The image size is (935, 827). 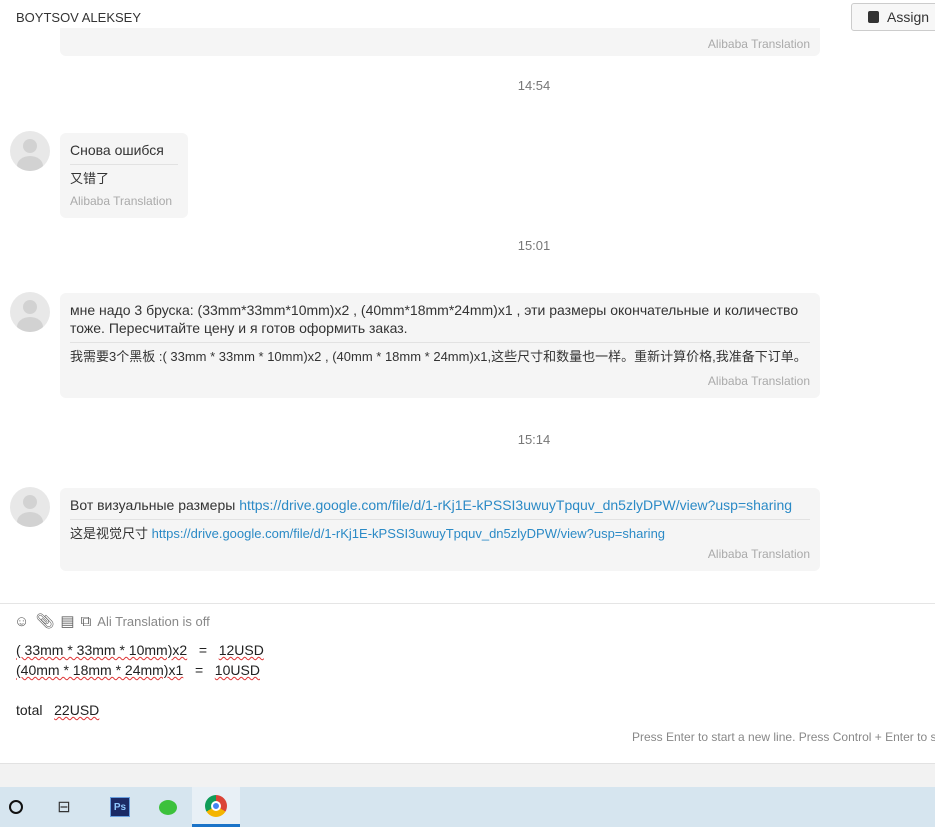 What do you see at coordinates (893, 17) in the screenshot?
I see `assign-button: Assign` at bounding box center [893, 17].